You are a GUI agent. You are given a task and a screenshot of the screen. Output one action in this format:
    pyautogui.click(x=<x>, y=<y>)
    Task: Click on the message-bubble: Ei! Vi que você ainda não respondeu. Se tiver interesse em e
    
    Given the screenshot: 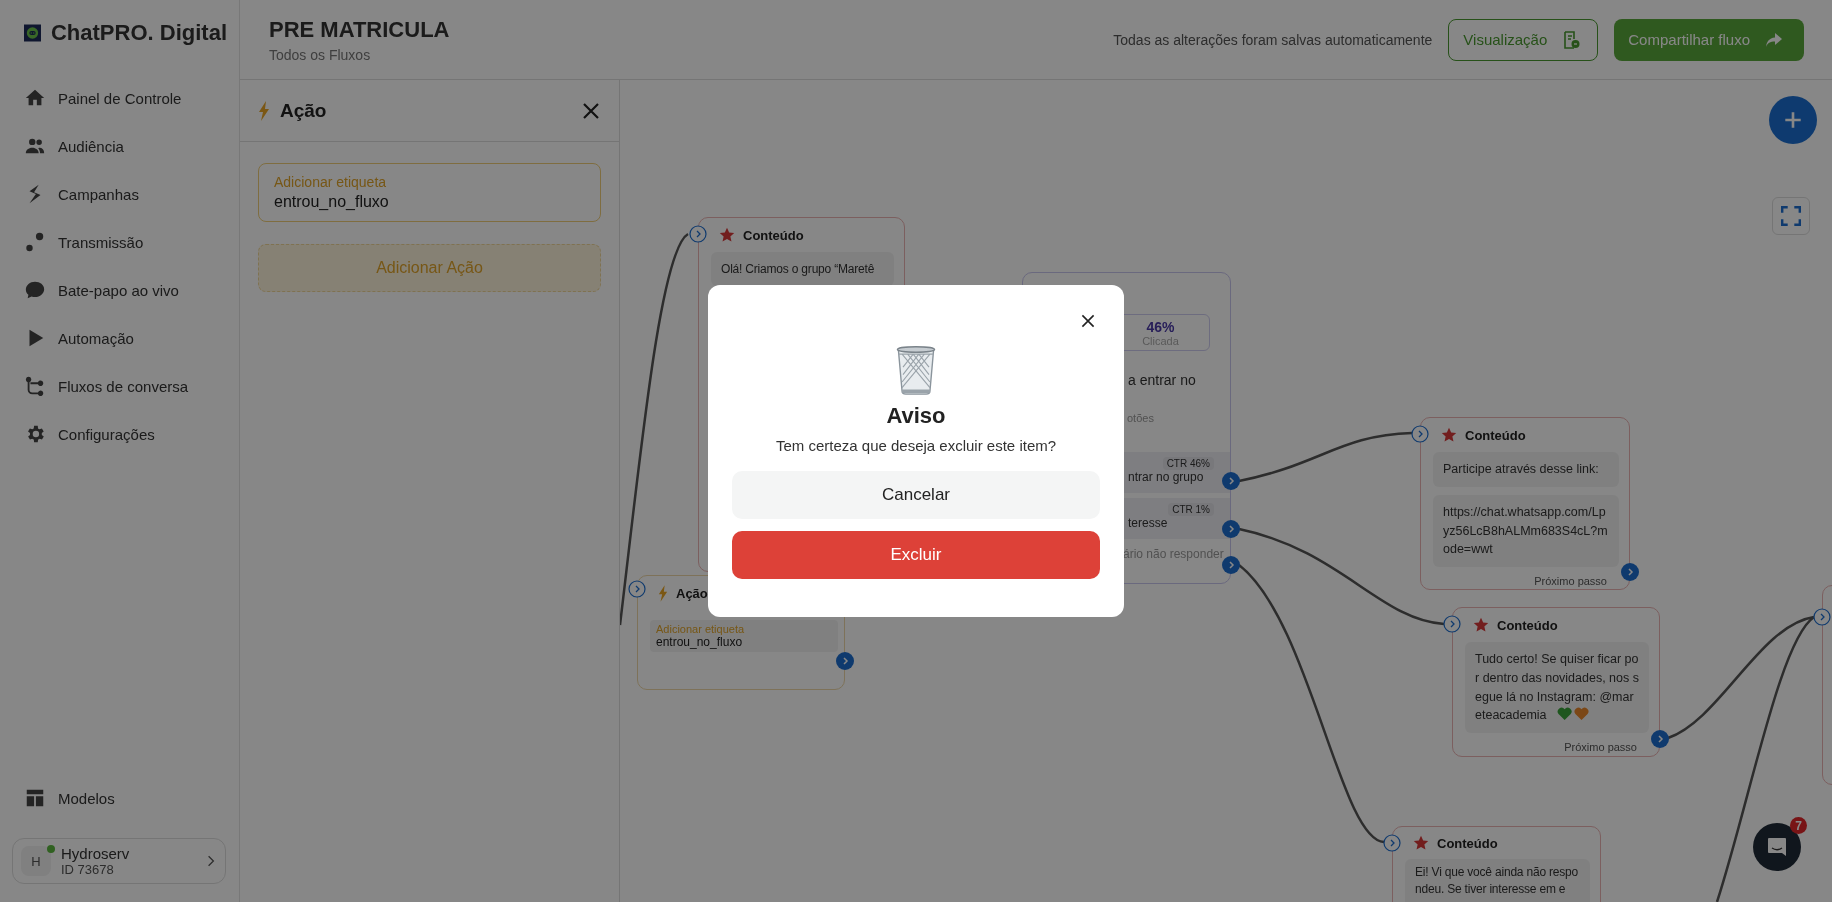 What is the action you would take?
    pyautogui.click(x=1497, y=880)
    